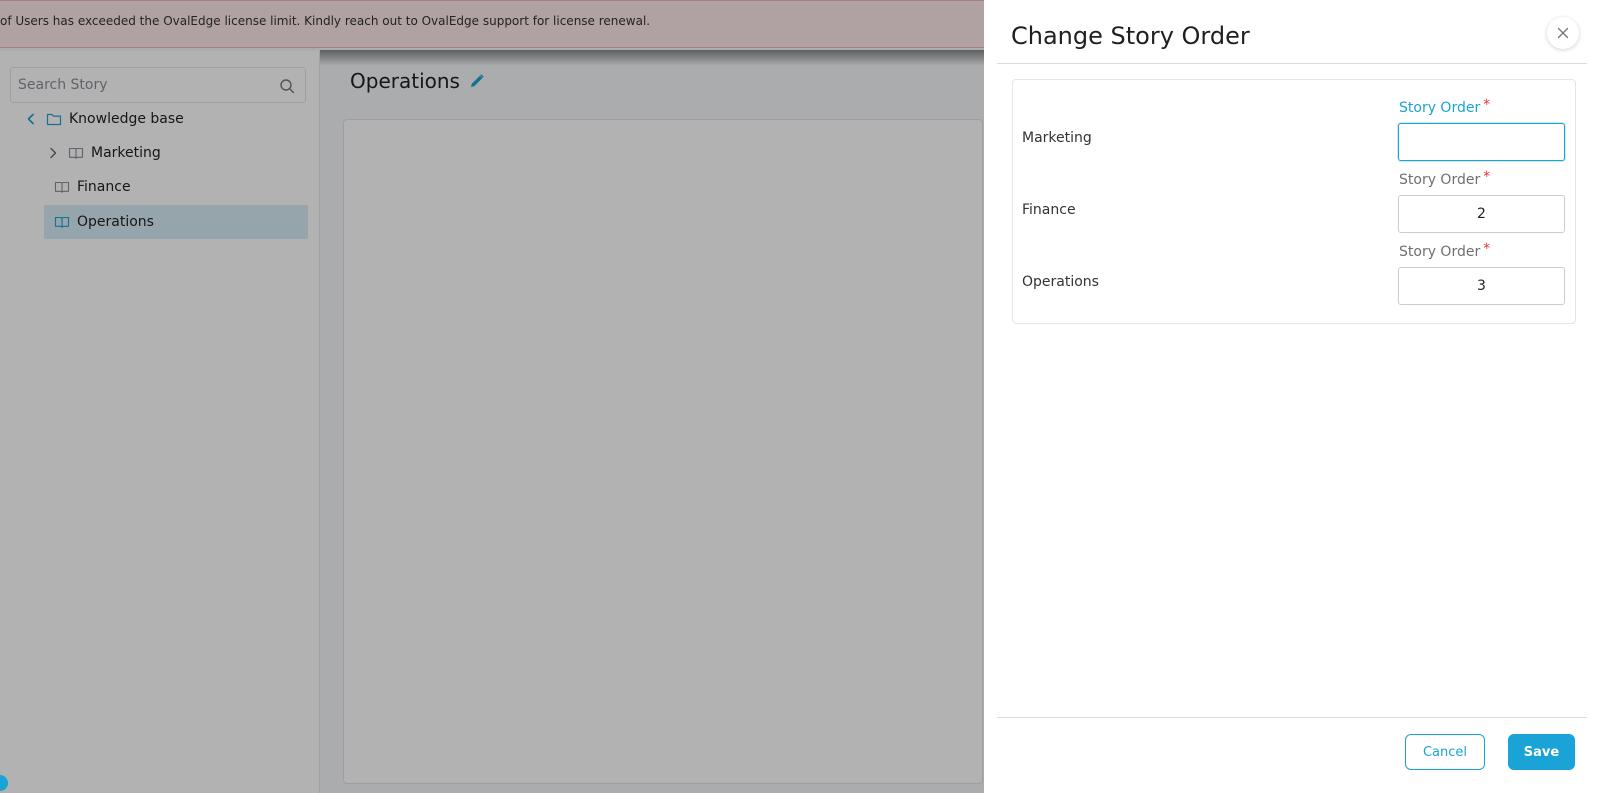  Describe the element at coordinates (1057, 138) in the screenshot. I see `story-name-marketing: Marketing` at that location.